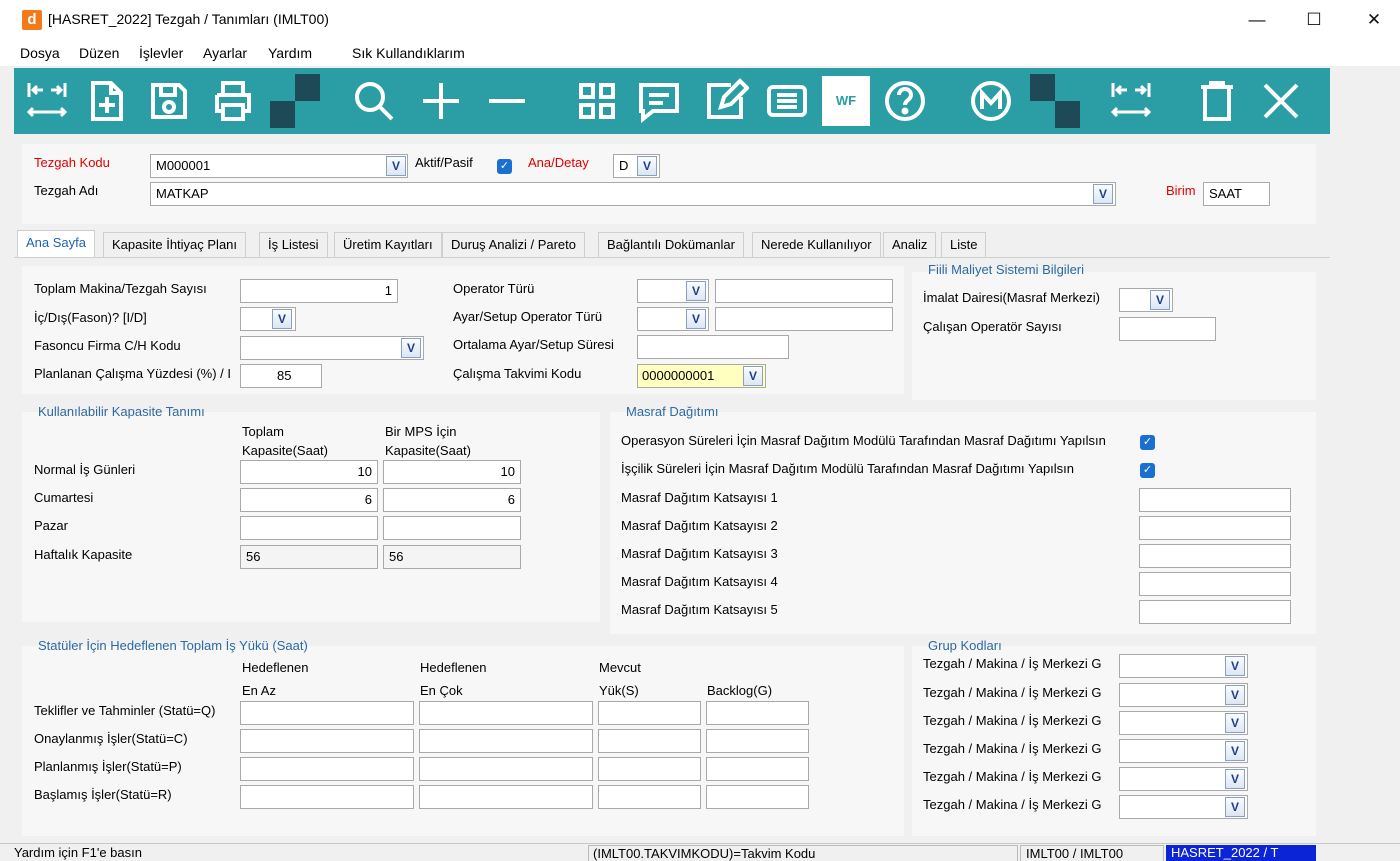  What do you see at coordinates (452, 528) in the screenshot?
I see `capacity-mps-field` at bounding box center [452, 528].